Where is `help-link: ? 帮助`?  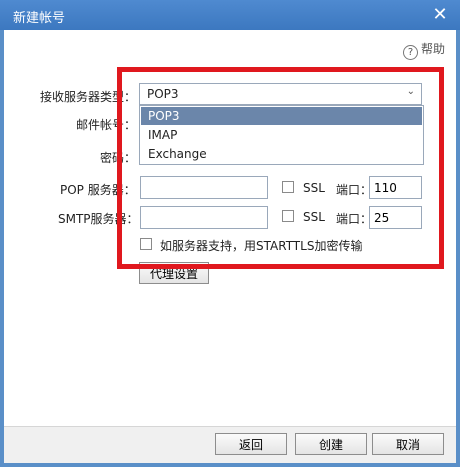 help-link: ? 帮助 is located at coordinates (423, 50).